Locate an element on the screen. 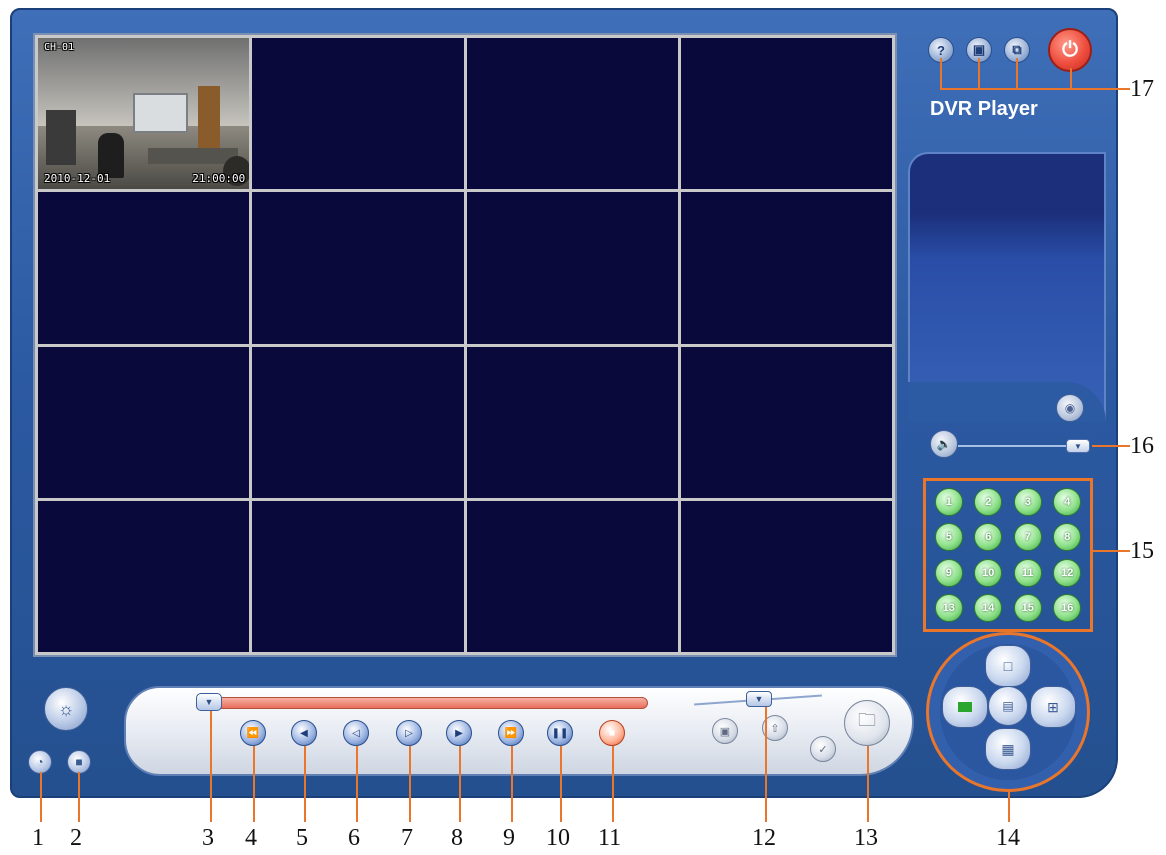 Image resolution: width=1166 pixels, height=855 pixels. green-grid-icon is located at coordinates (965, 707).